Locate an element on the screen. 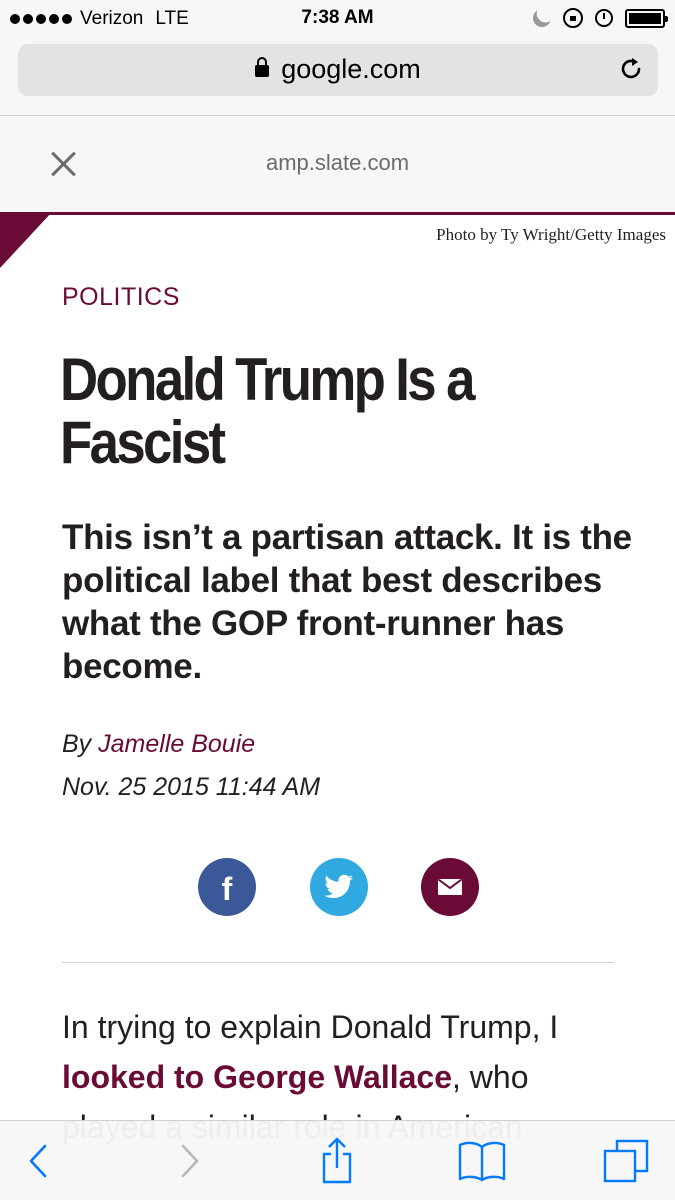  address-text-row: google.com is located at coordinates (338, 69).